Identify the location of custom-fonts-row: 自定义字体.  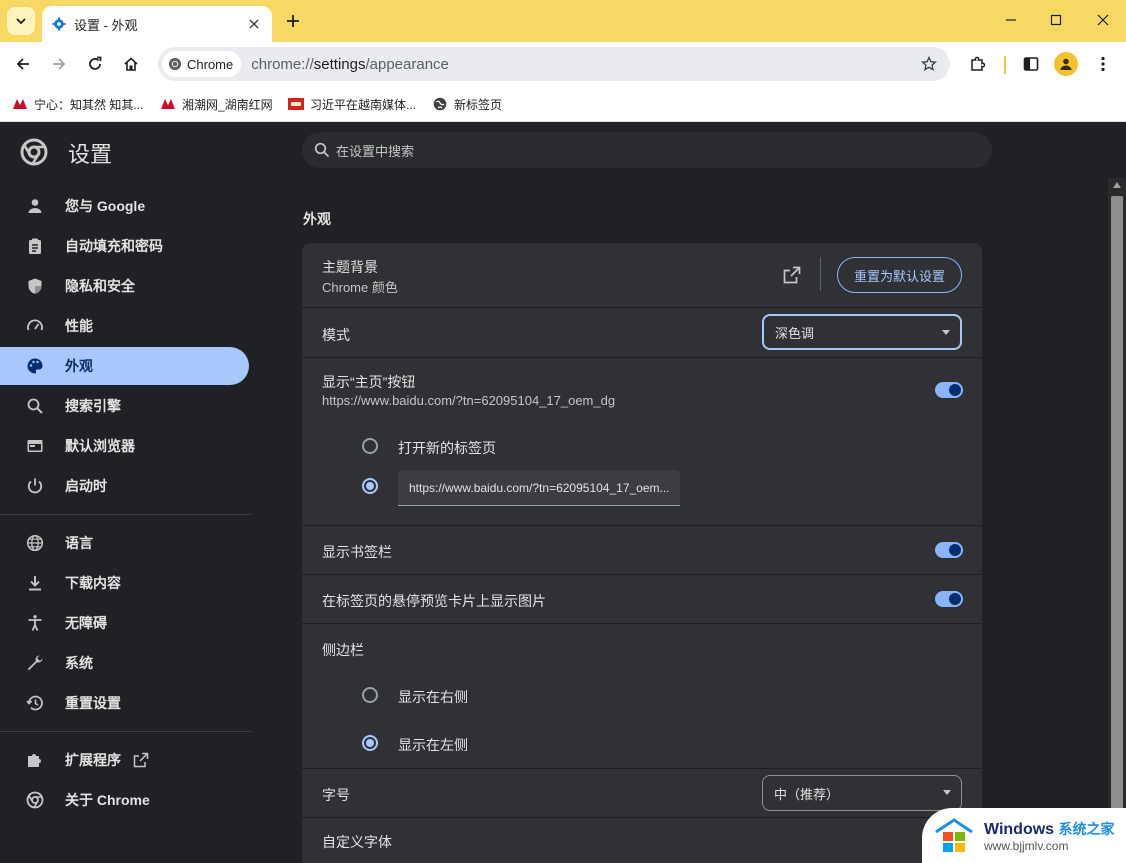
(642, 840).